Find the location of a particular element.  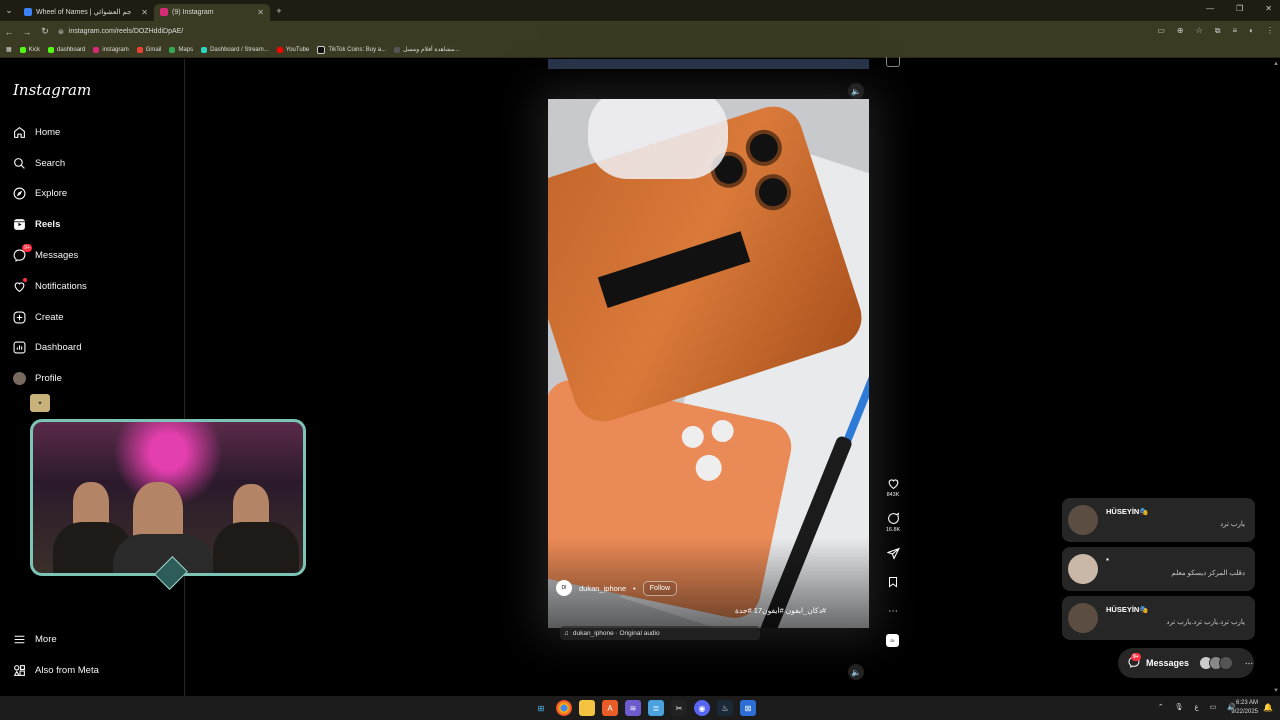

app-stream-icon: ≋ is located at coordinates (633, 708).